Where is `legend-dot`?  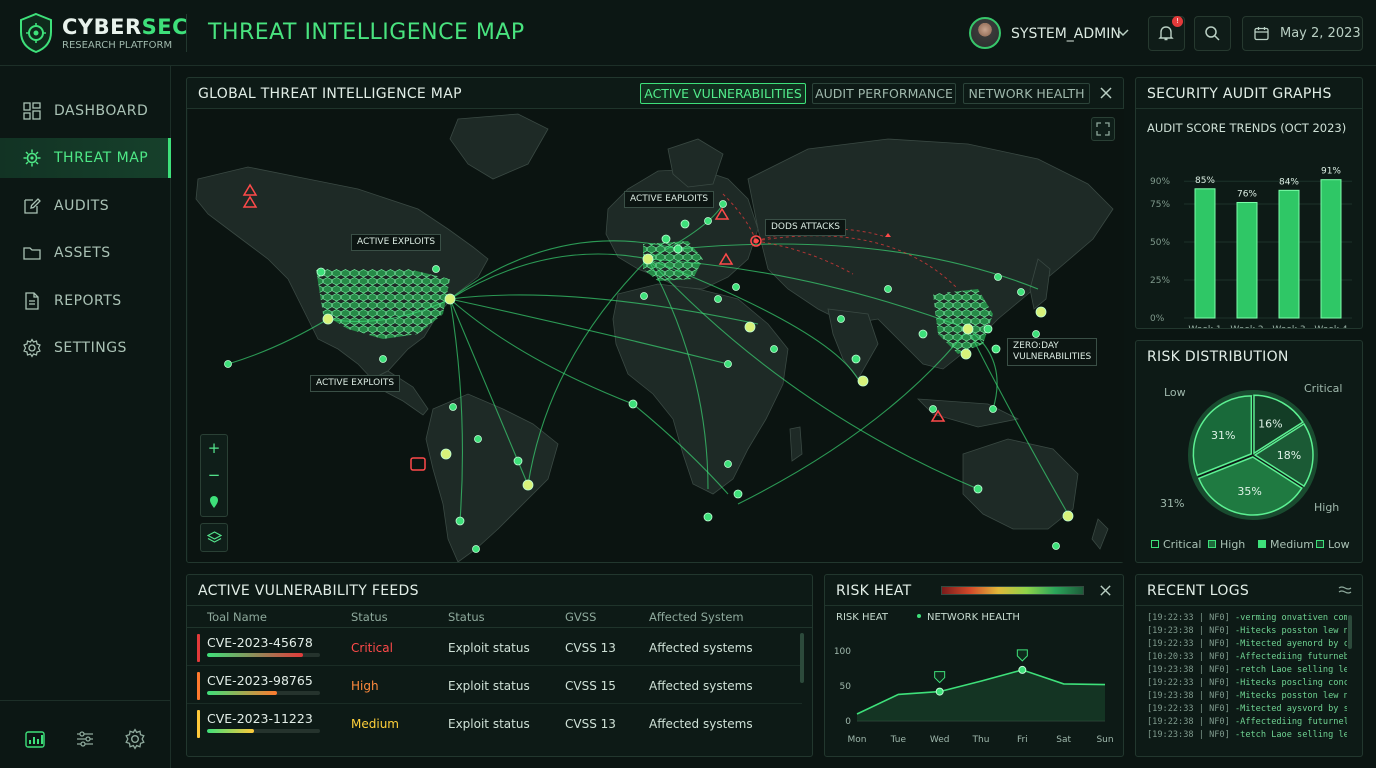 legend-dot is located at coordinates (919, 616).